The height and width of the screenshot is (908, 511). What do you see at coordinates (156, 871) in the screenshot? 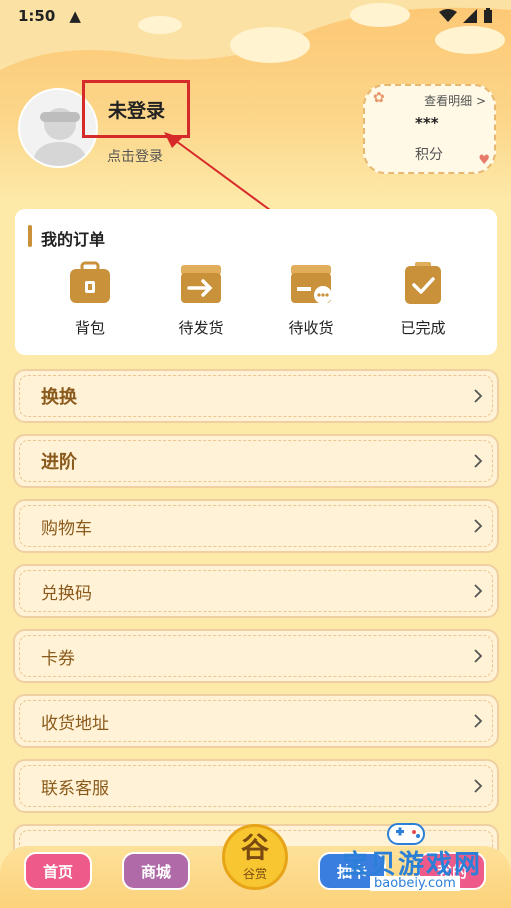
I see `nav-mall: 商城` at bounding box center [156, 871].